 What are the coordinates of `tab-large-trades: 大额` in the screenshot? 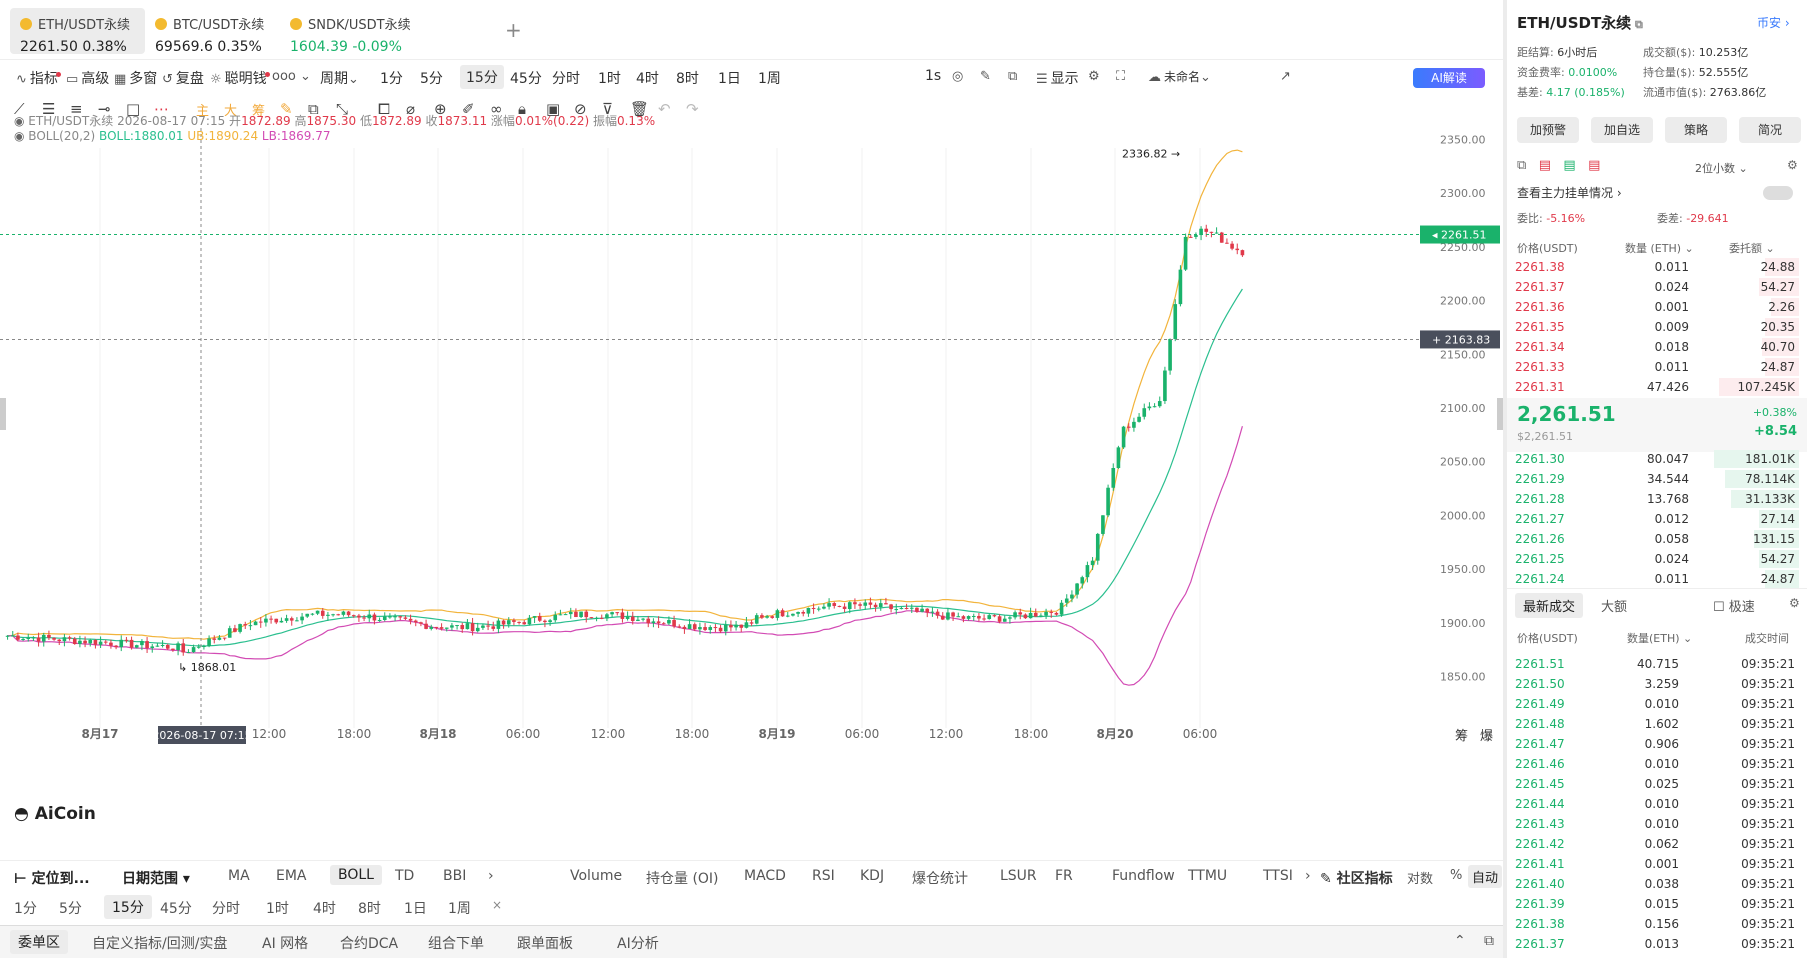 It's located at (1614, 605).